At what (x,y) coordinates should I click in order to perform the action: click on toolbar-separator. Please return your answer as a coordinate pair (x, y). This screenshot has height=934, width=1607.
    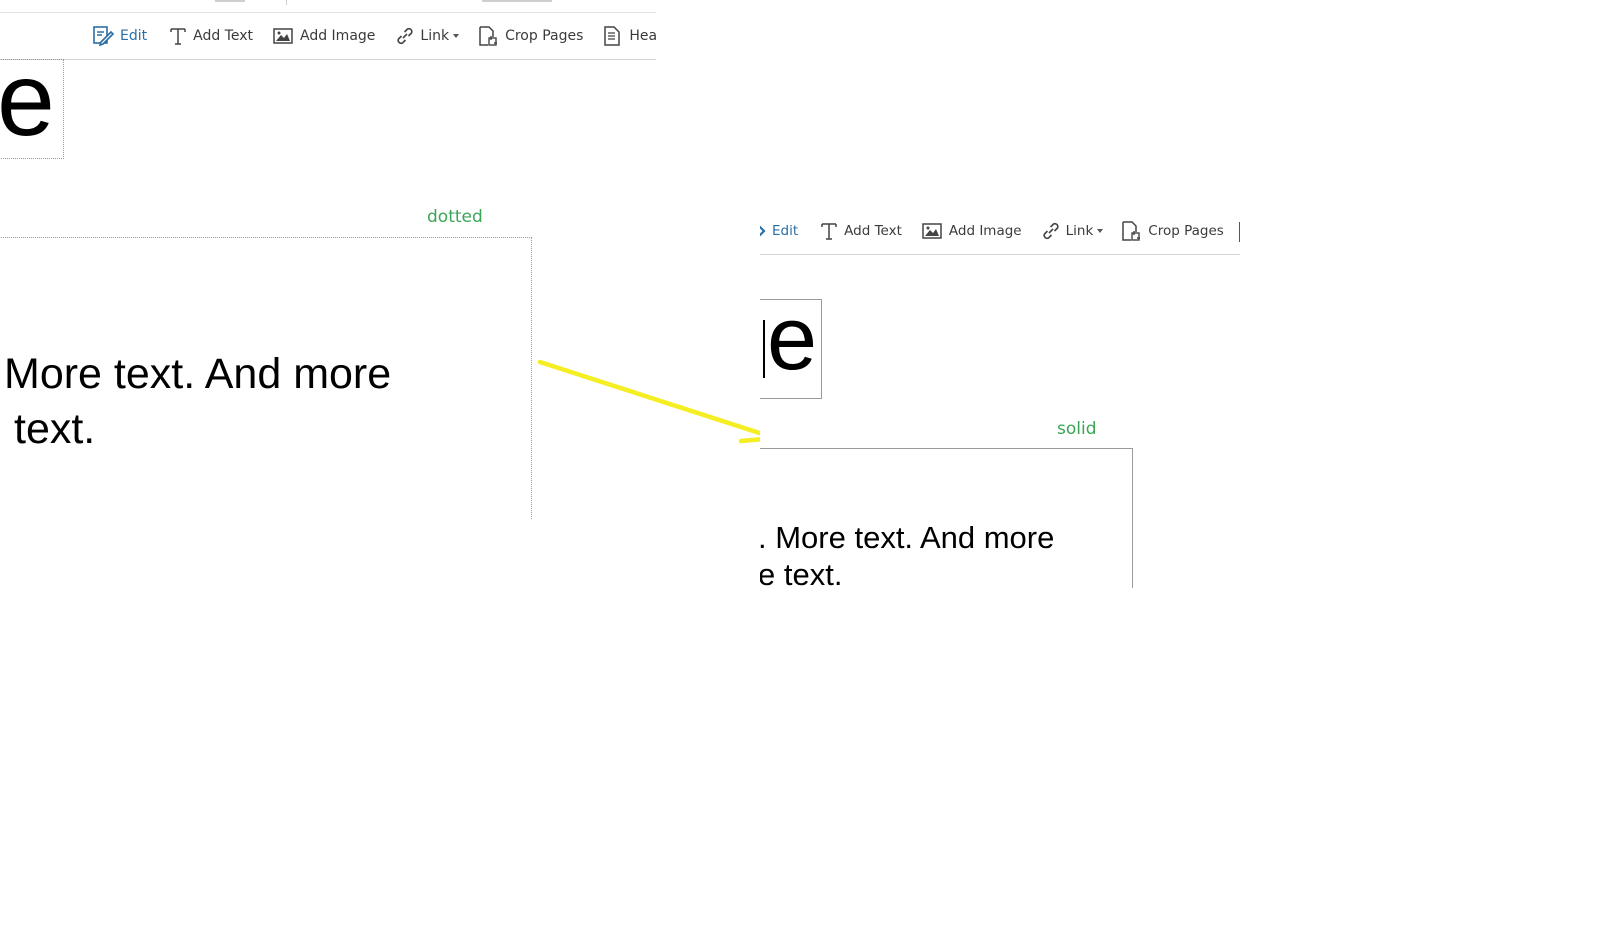
    Looking at the image, I should click on (1239, 232).